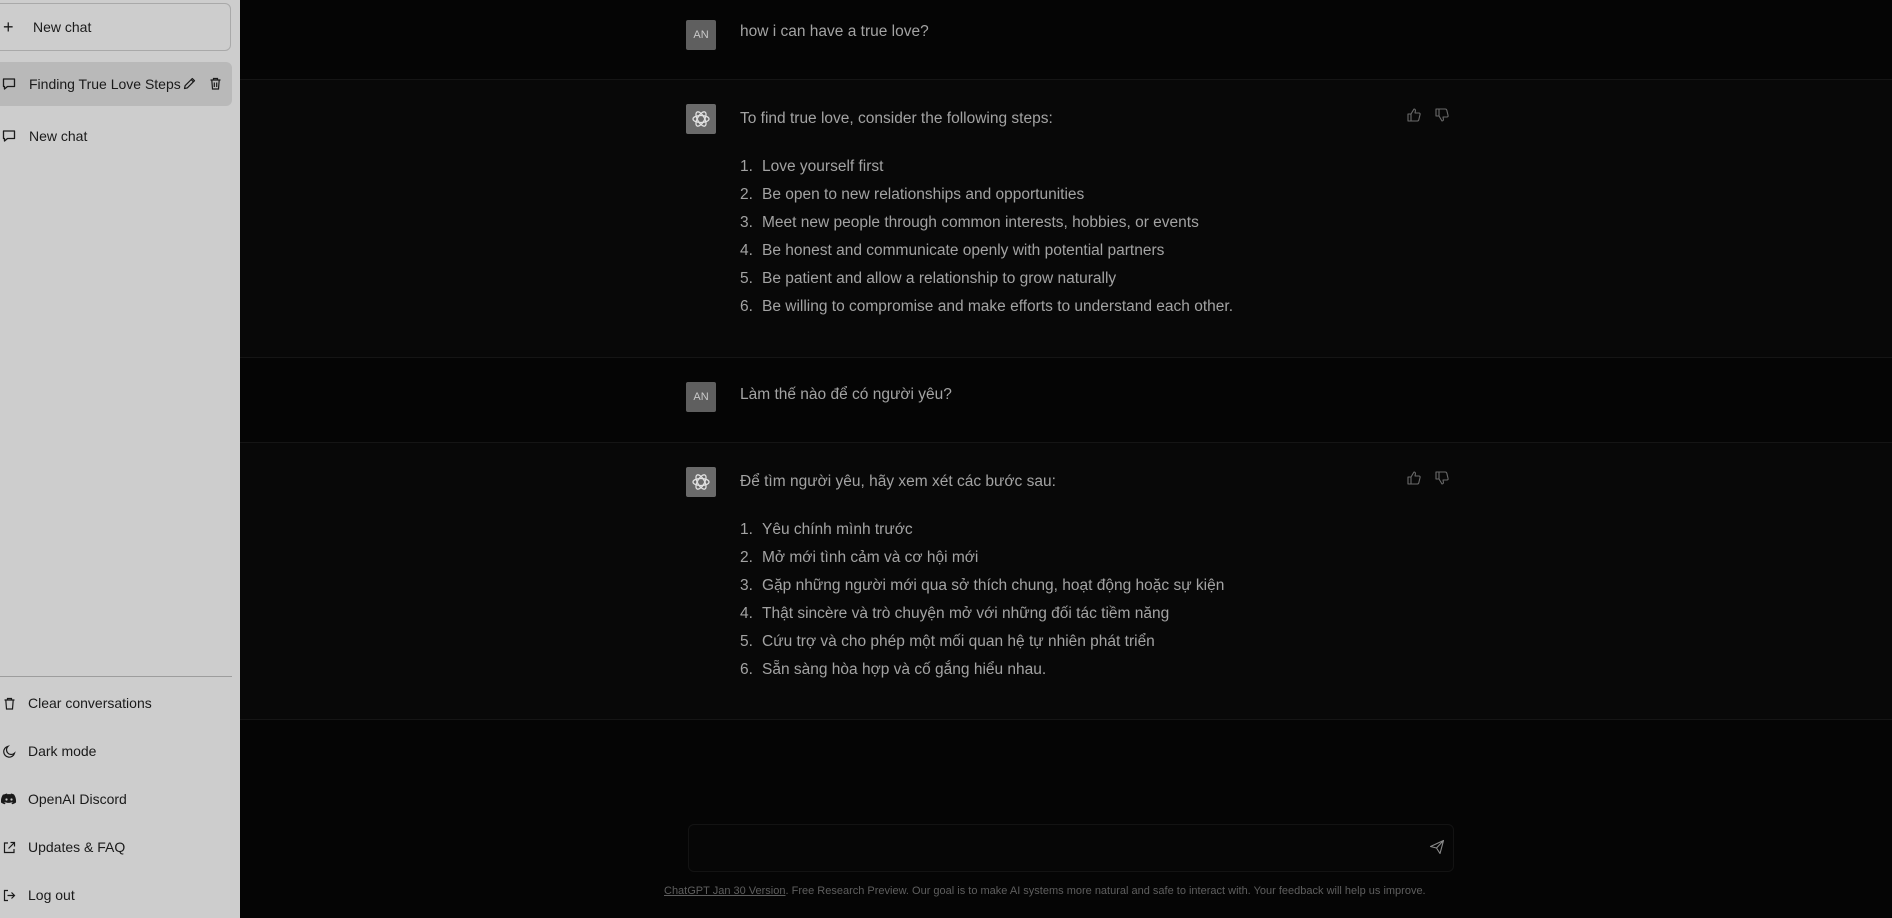 This screenshot has width=1892, height=918. What do you see at coordinates (826, 529) in the screenshot?
I see `list-item: 1. Yêu chính mình trước` at bounding box center [826, 529].